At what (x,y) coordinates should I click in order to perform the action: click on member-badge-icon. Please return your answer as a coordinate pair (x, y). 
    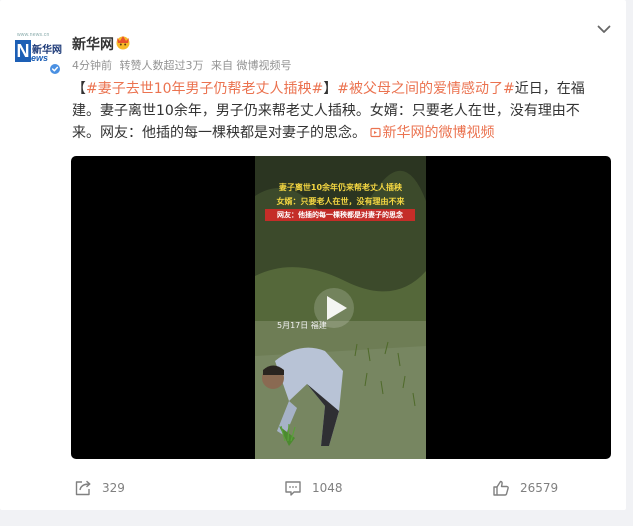
    Looking at the image, I should click on (123, 43).